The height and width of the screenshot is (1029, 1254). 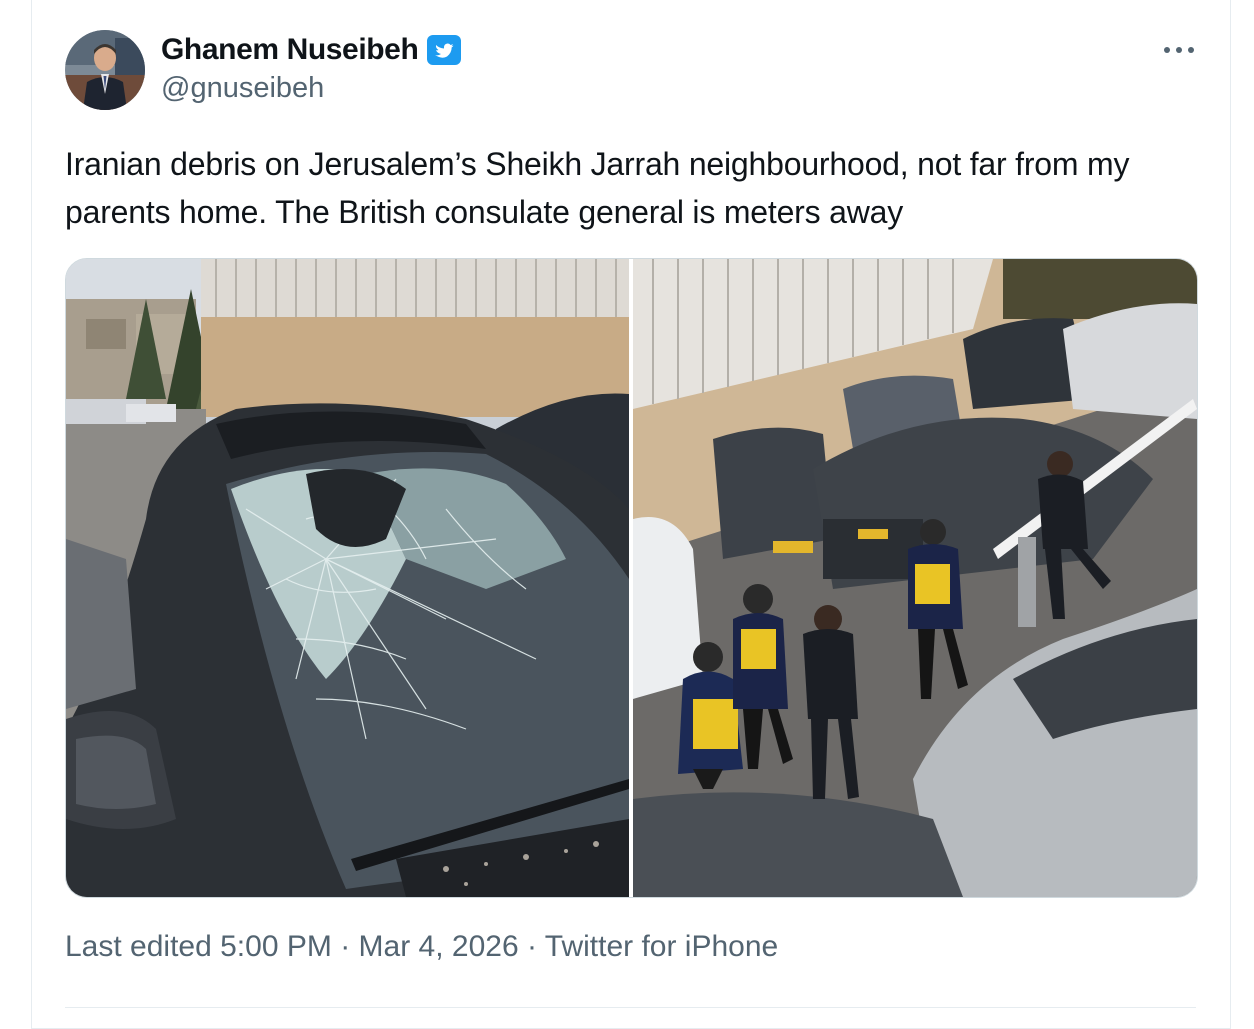 I want to click on author-avatar, so click(x=105, y=70).